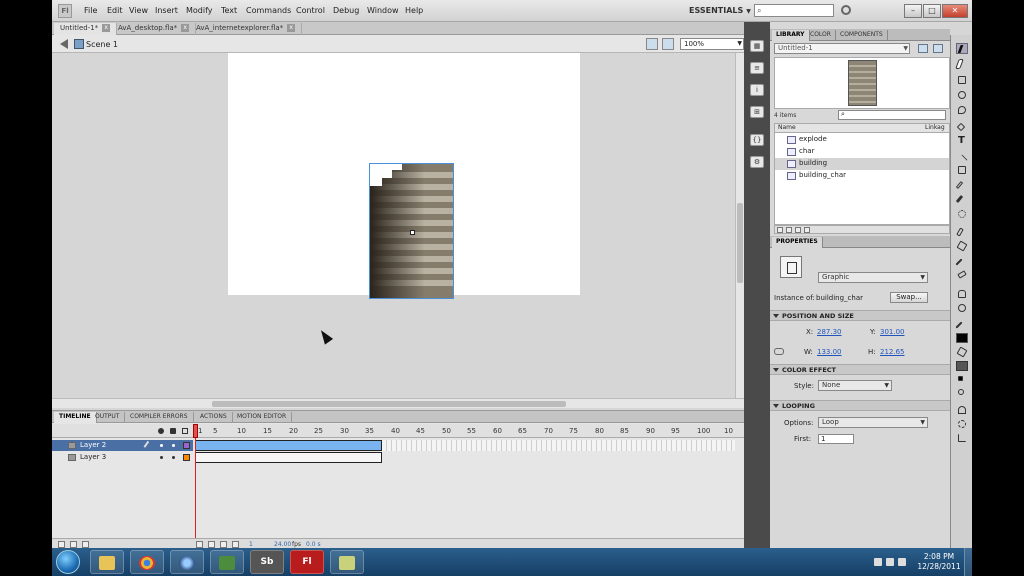  Describe the element at coordinates (962, 410) in the screenshot. I see `snap-to-objects-icon` at that location.